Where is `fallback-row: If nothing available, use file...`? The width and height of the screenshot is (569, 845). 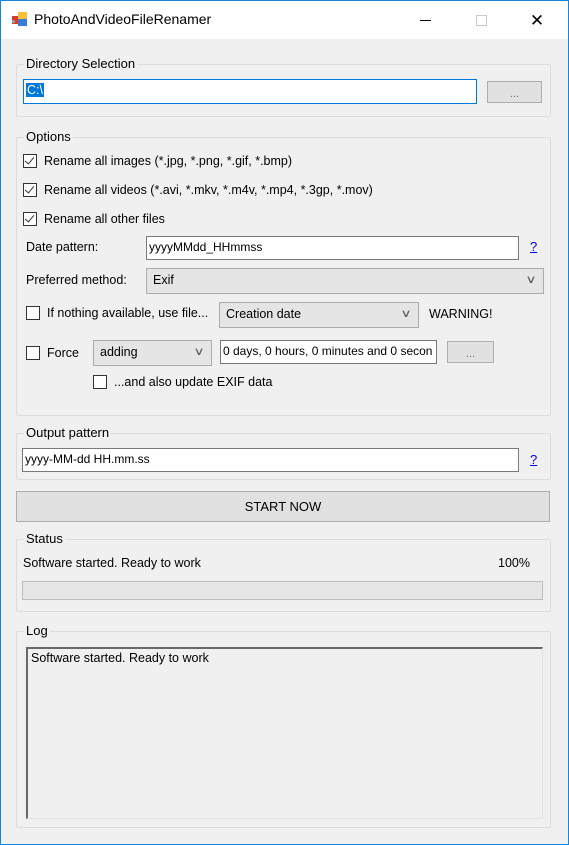
fallback-row: If nothing available, use file... is located at coordinates (117, 313).